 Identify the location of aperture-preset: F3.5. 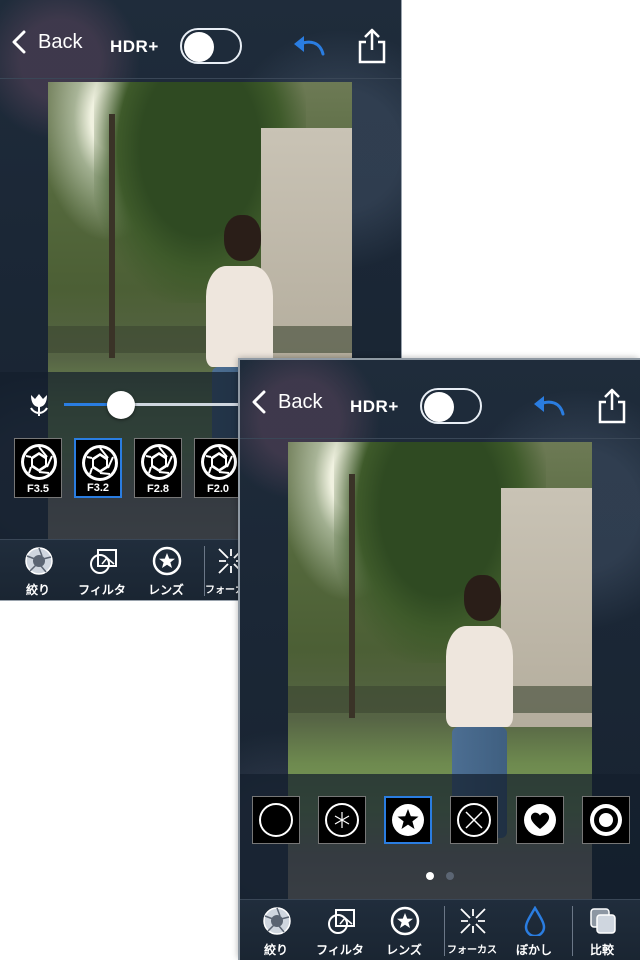
(38, 468).